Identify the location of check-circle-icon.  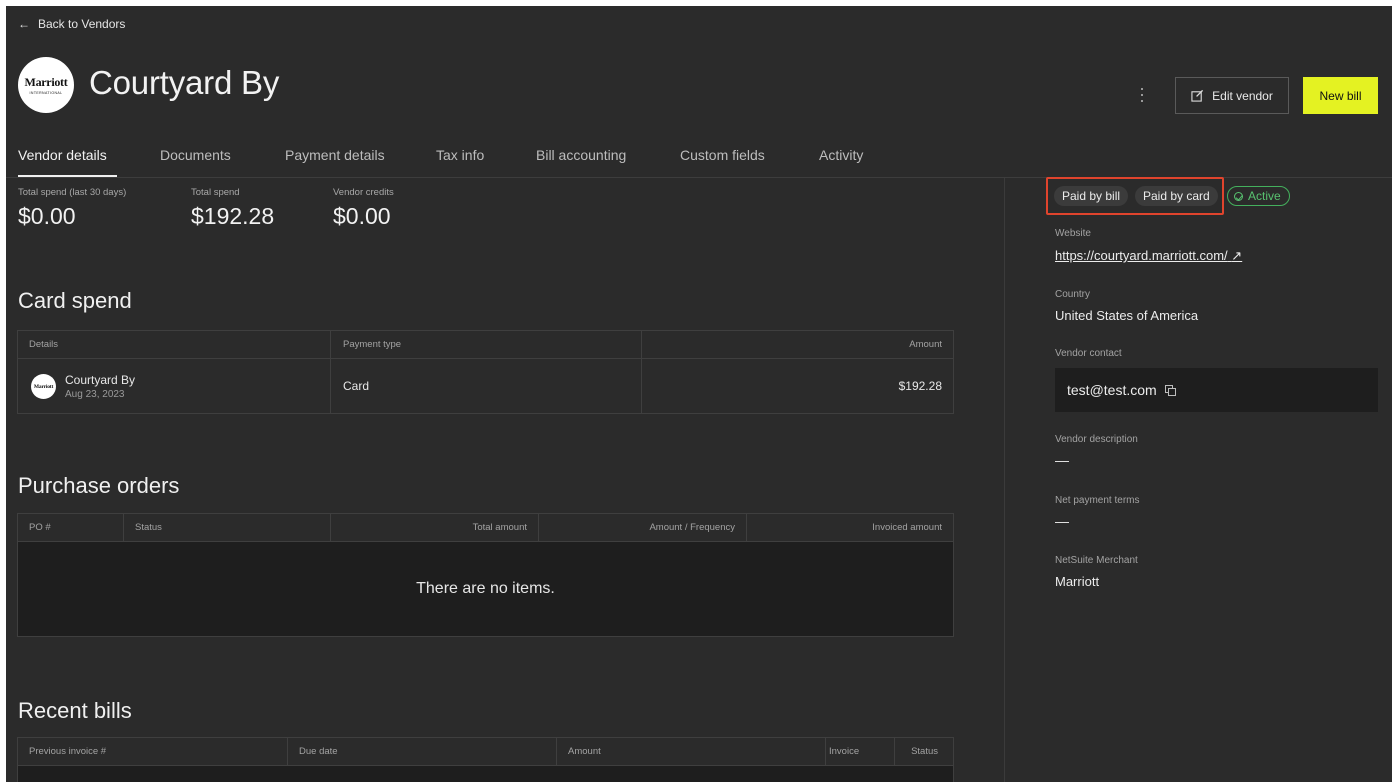
(1238, 196).